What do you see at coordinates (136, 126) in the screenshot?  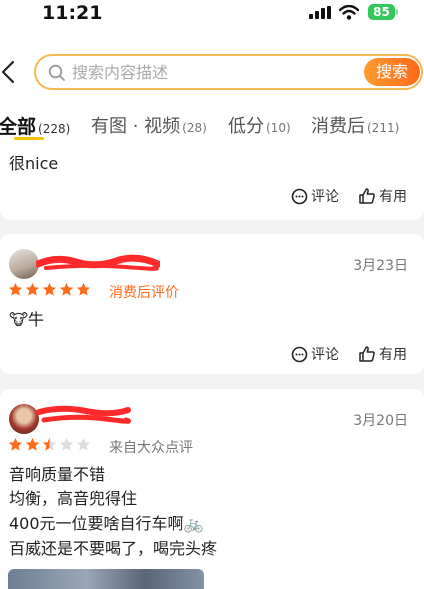 I see `tab-label: 有图 · 视频` at bounding box center [136, 126].